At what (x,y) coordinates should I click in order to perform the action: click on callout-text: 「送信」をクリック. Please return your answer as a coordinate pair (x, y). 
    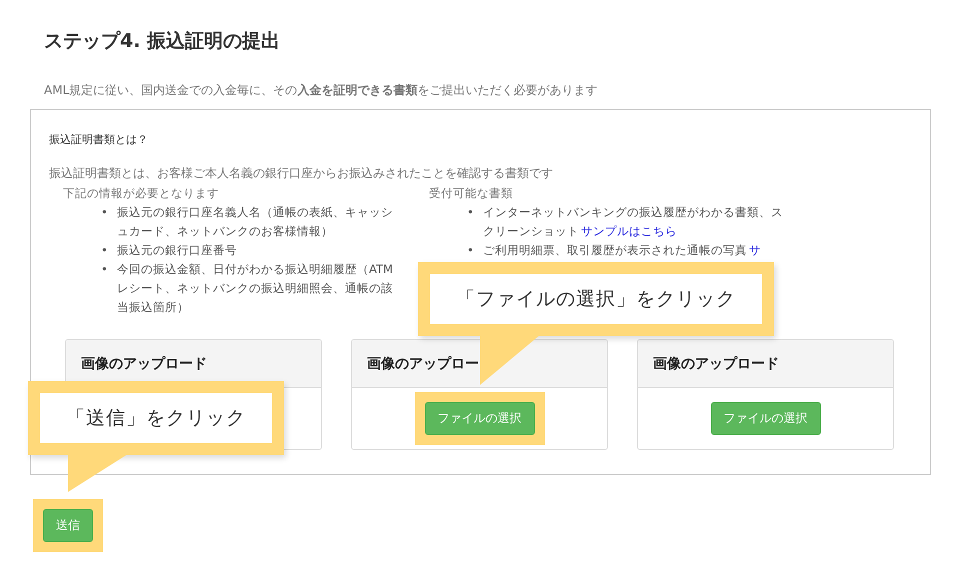
    Looking at the image, I should click on (156, 418).